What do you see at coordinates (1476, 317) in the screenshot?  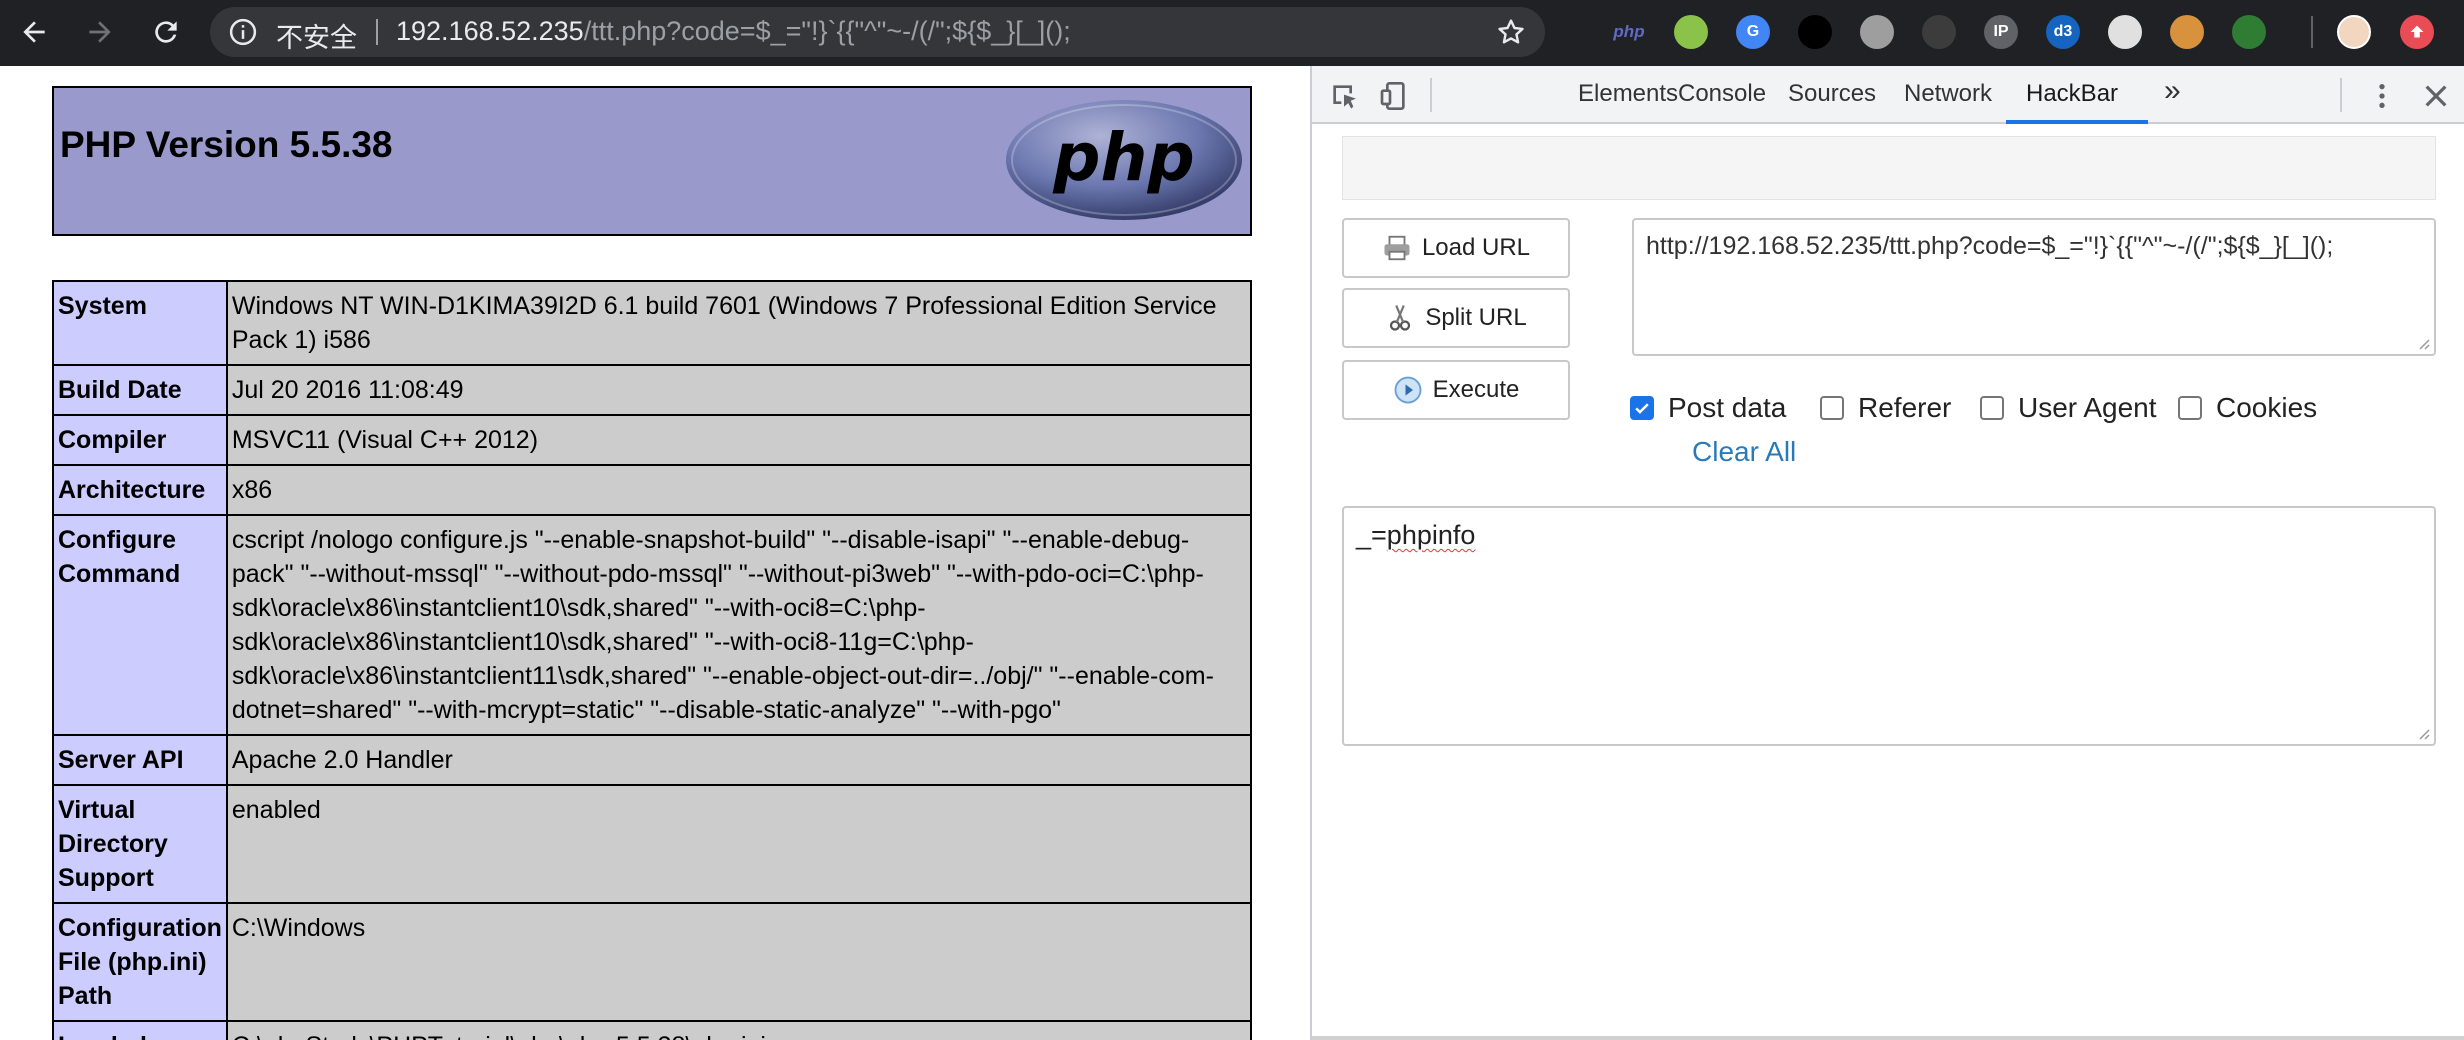 I see `split-url-label: Split URL` at bounding box center [1476, 317].